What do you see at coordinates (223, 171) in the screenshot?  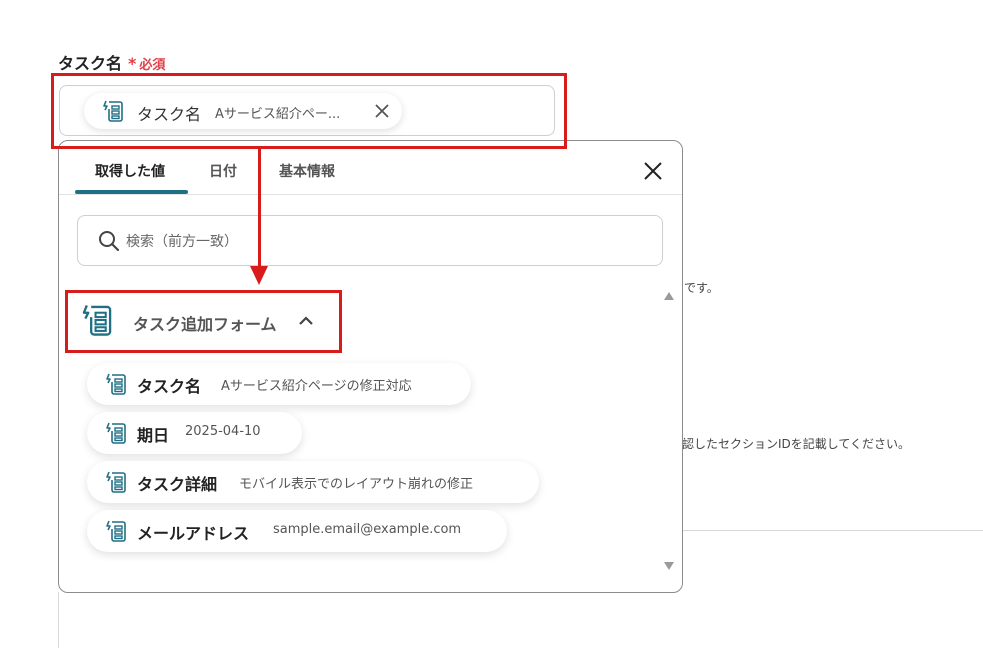 I see `tab-date: 日付` at bounding box center [223, 171].